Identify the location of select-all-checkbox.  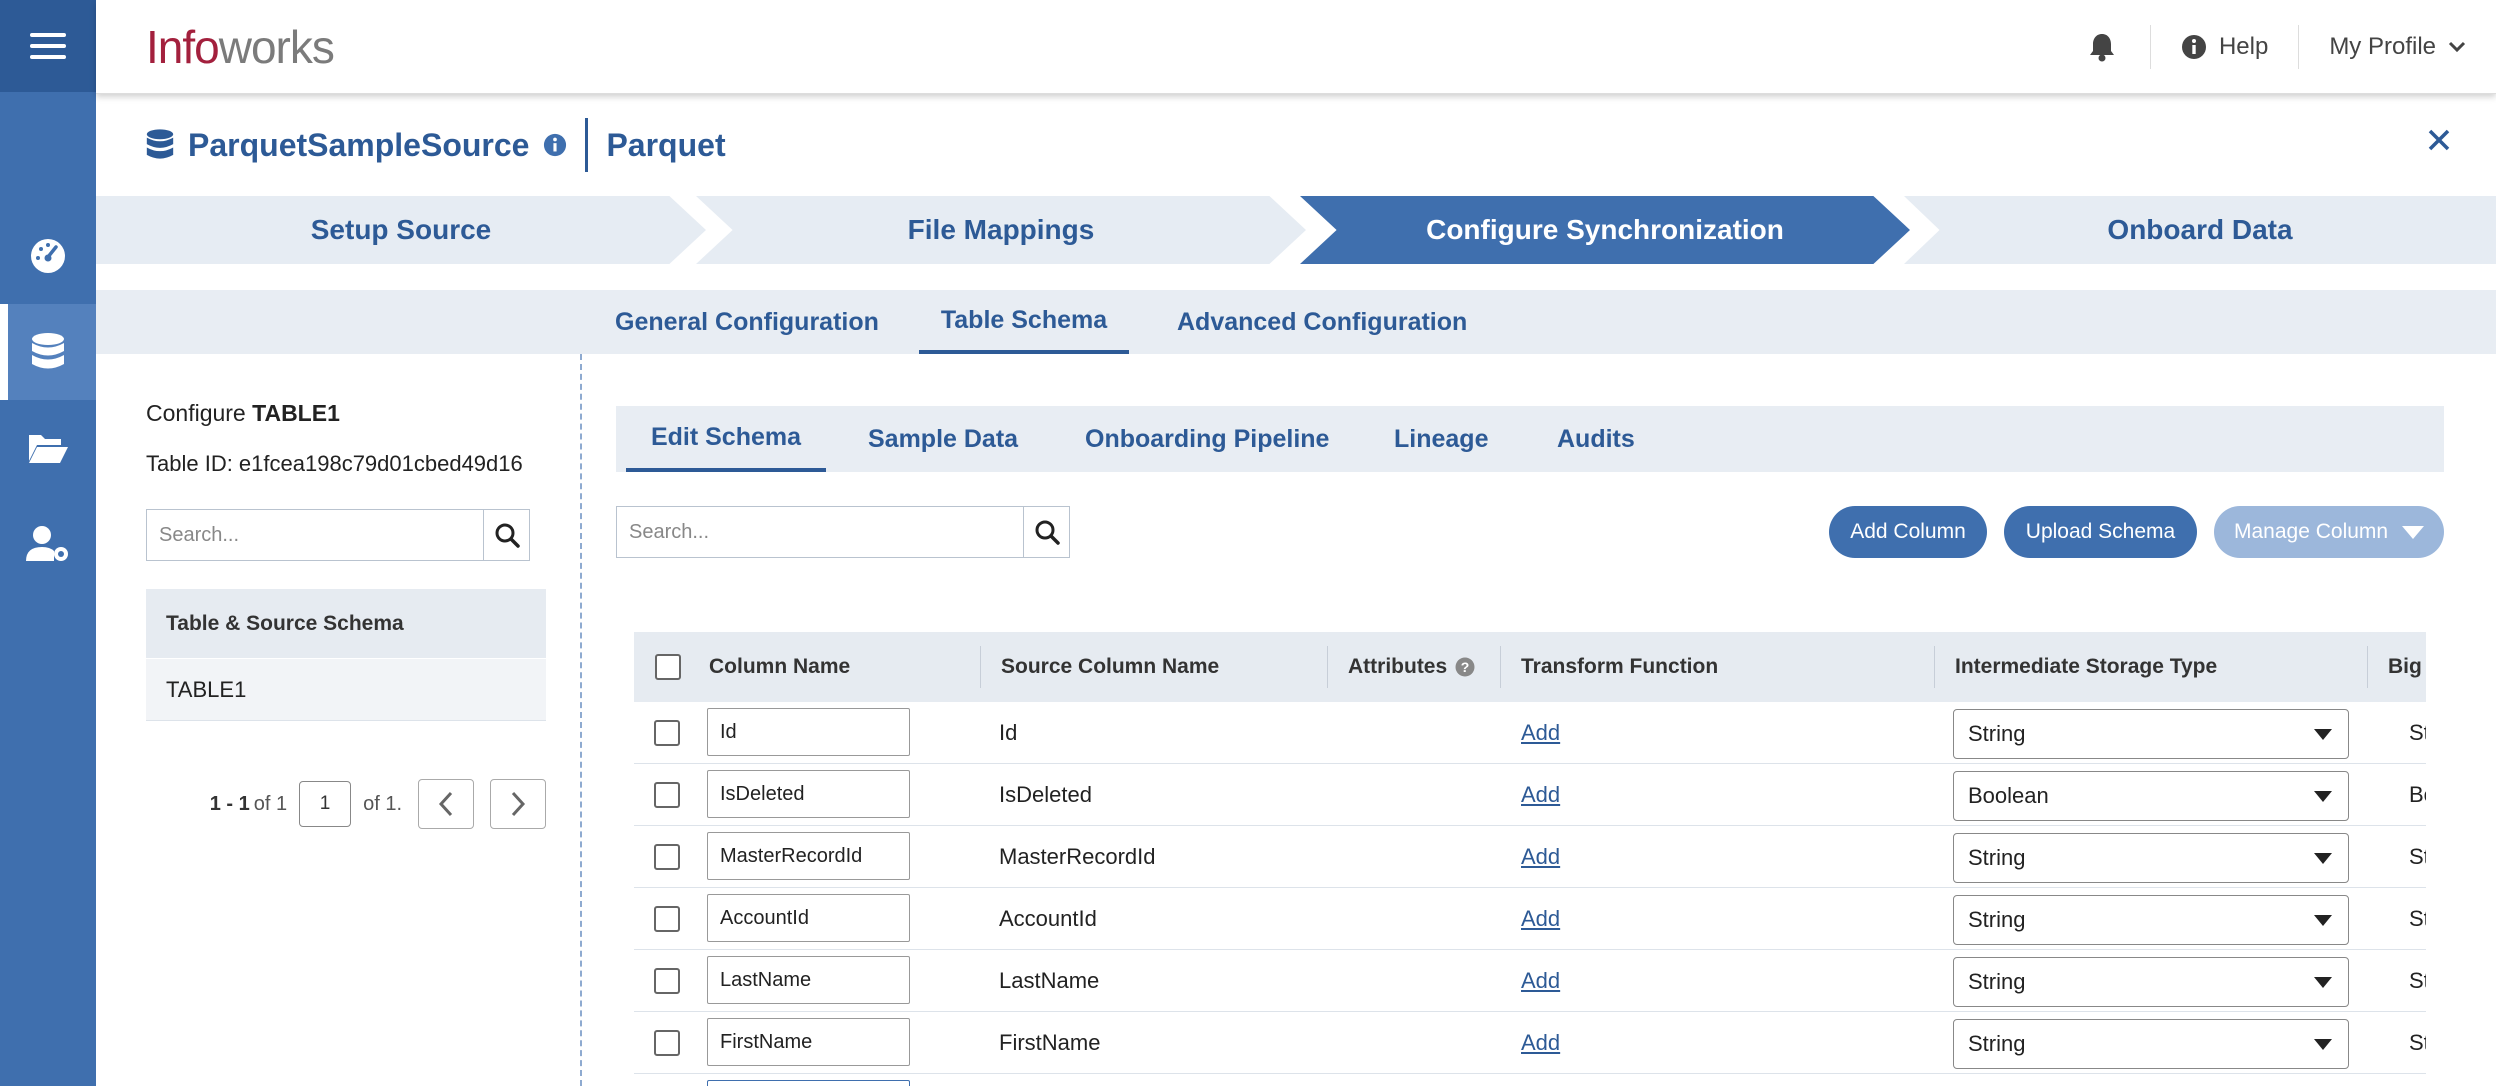
(668, 667).